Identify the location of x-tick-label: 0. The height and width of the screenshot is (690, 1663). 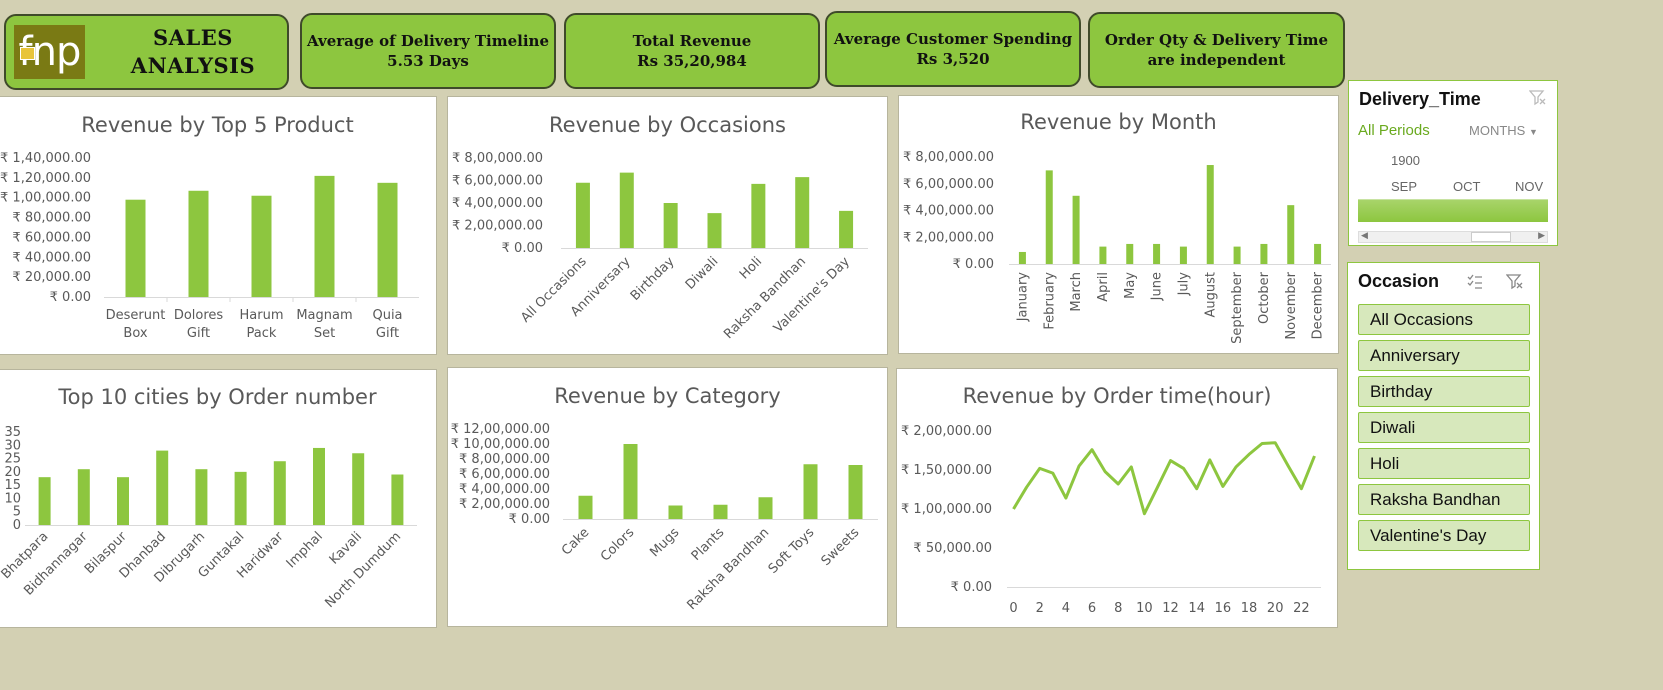
(1013, 608).